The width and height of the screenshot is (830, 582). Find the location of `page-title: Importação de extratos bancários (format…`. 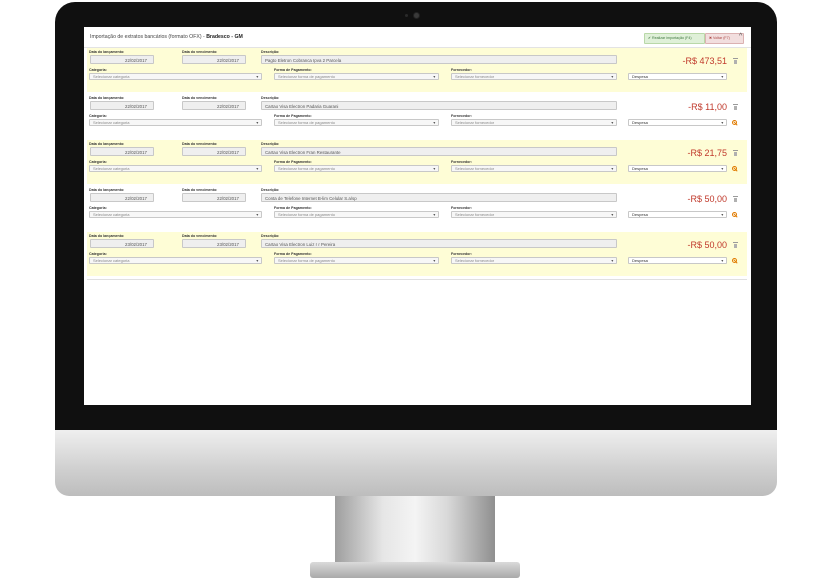

page-title: Importação de extratos bancários (format… is located at coordinates (166, 37).